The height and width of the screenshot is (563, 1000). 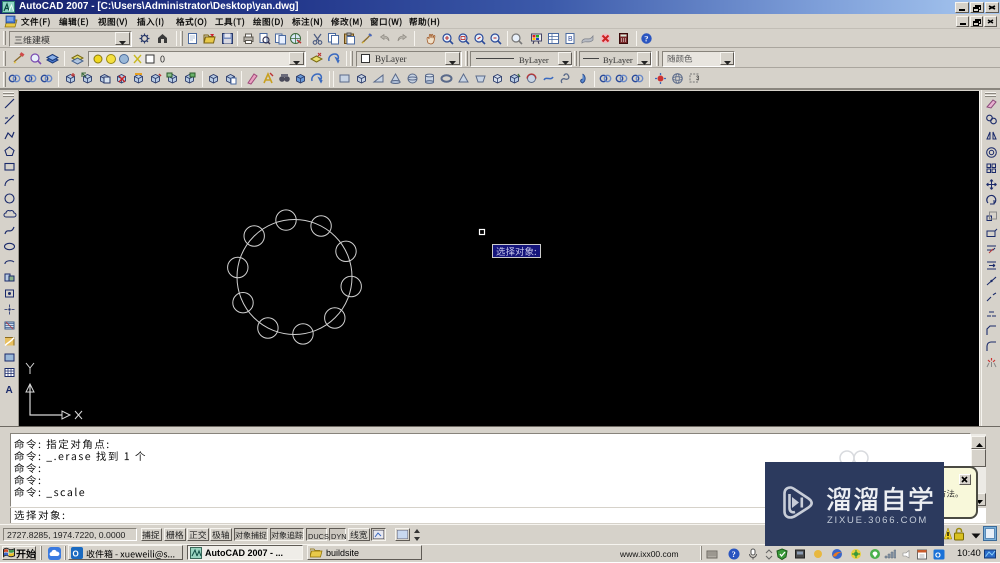 I want to click on svg-text: B, so click(x=570, y=39).